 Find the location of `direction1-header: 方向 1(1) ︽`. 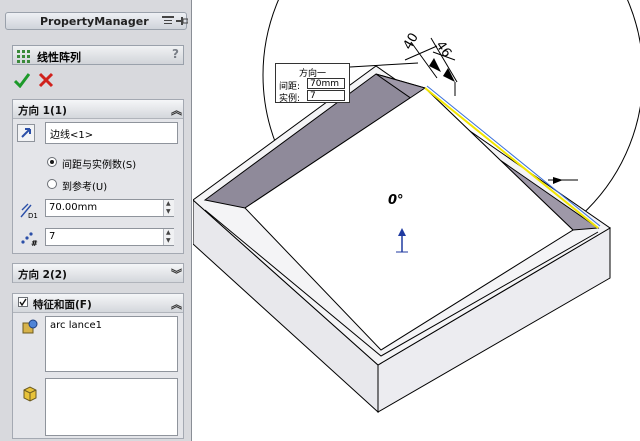

direction1-header: 方向 1(1) ︽ is located at coordinates (98, 109).